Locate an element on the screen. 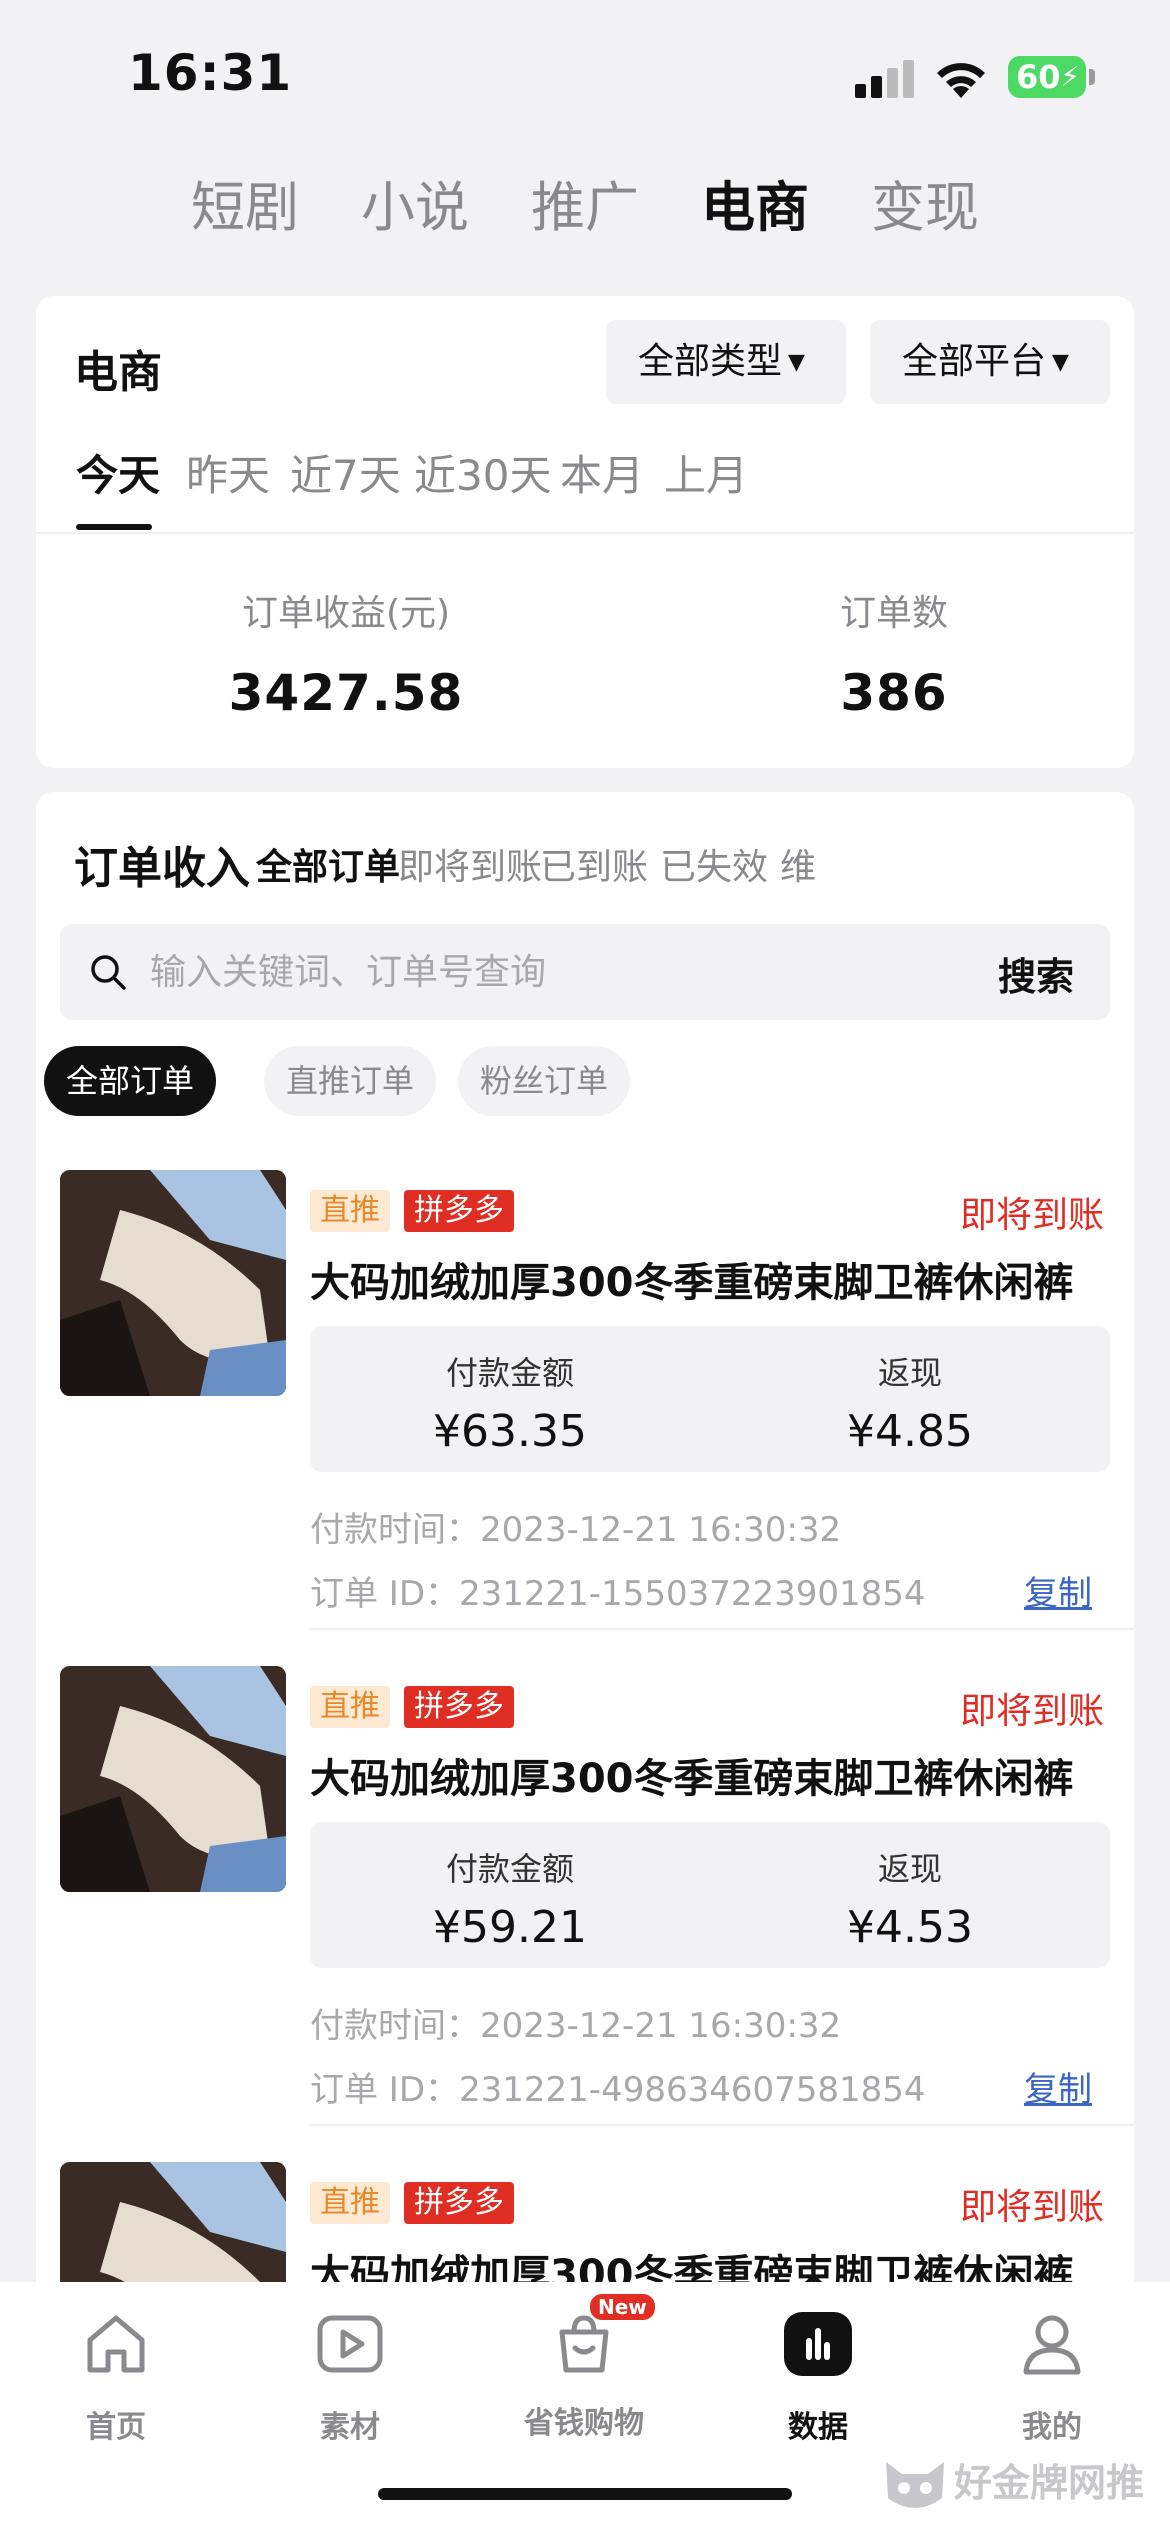  status-bar: 16:31 60 ⚡ is located at coordinates (585, 70).